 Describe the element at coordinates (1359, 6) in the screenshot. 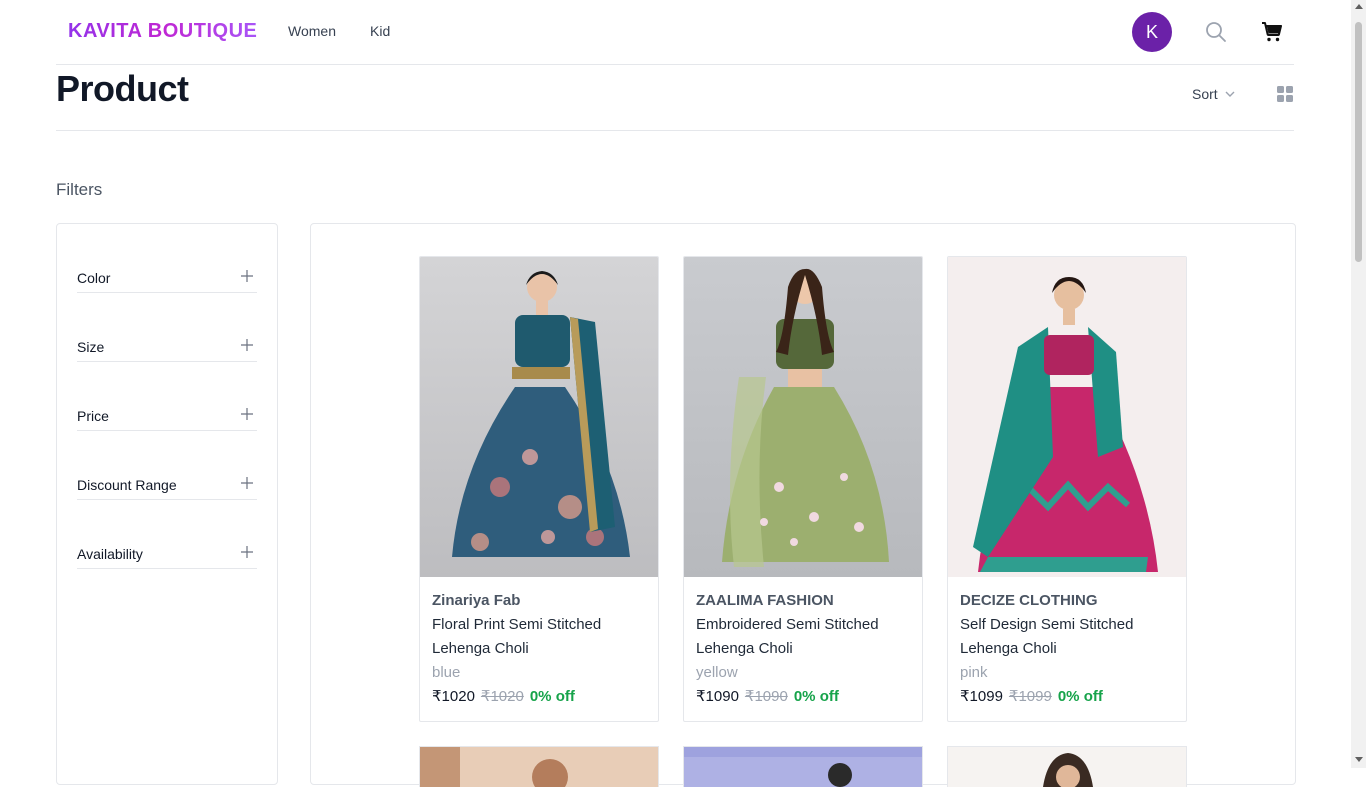

I see `scroll-up-arrow-icon` at that location.